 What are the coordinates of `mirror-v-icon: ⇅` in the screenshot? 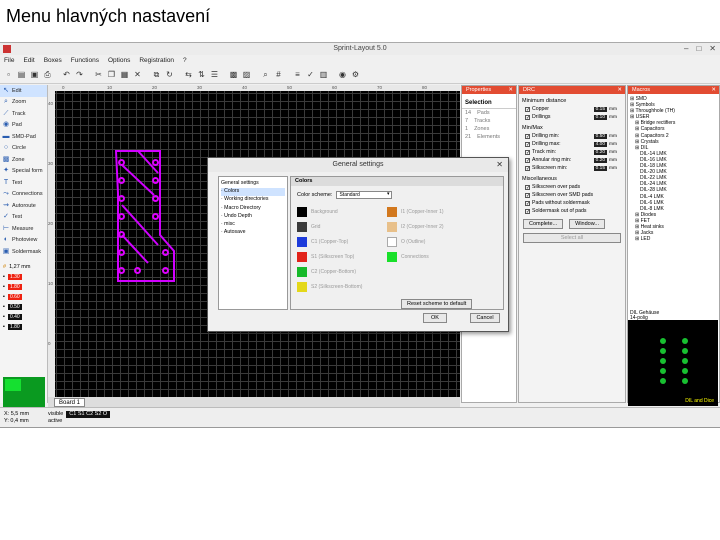 It's located at (201, 74).